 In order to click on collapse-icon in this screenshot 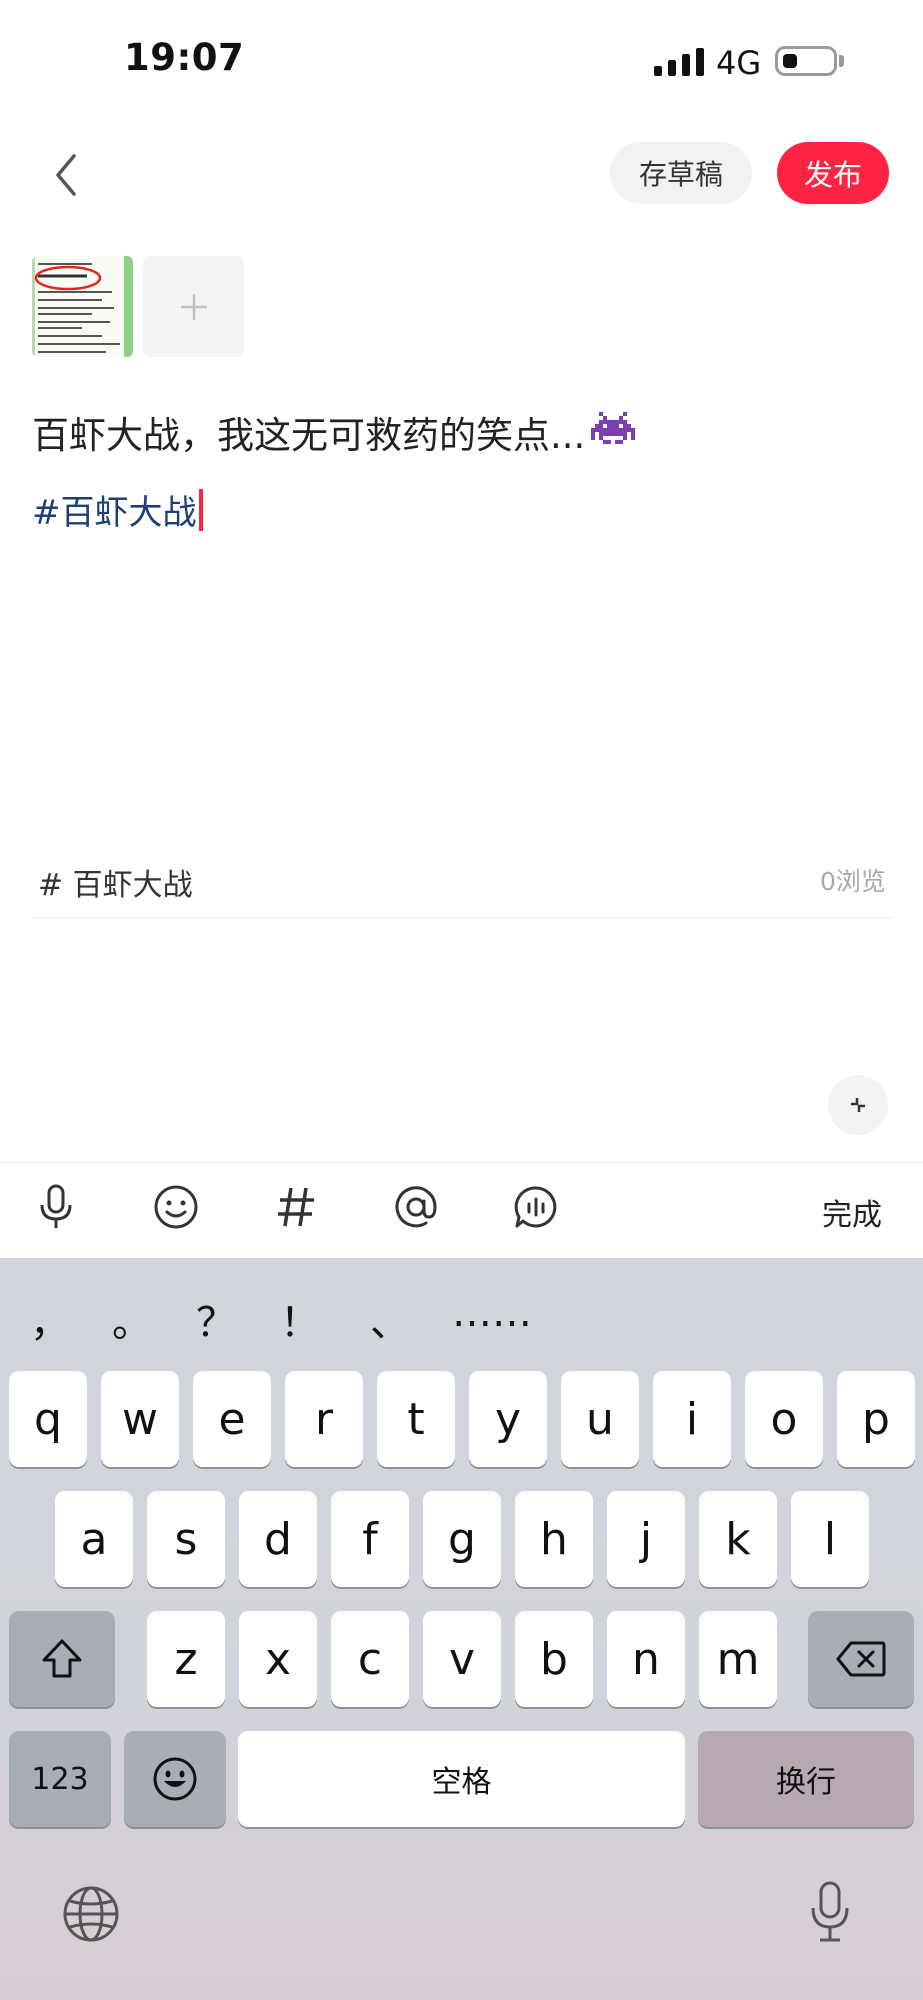, I will do `click(858, 1105)`.